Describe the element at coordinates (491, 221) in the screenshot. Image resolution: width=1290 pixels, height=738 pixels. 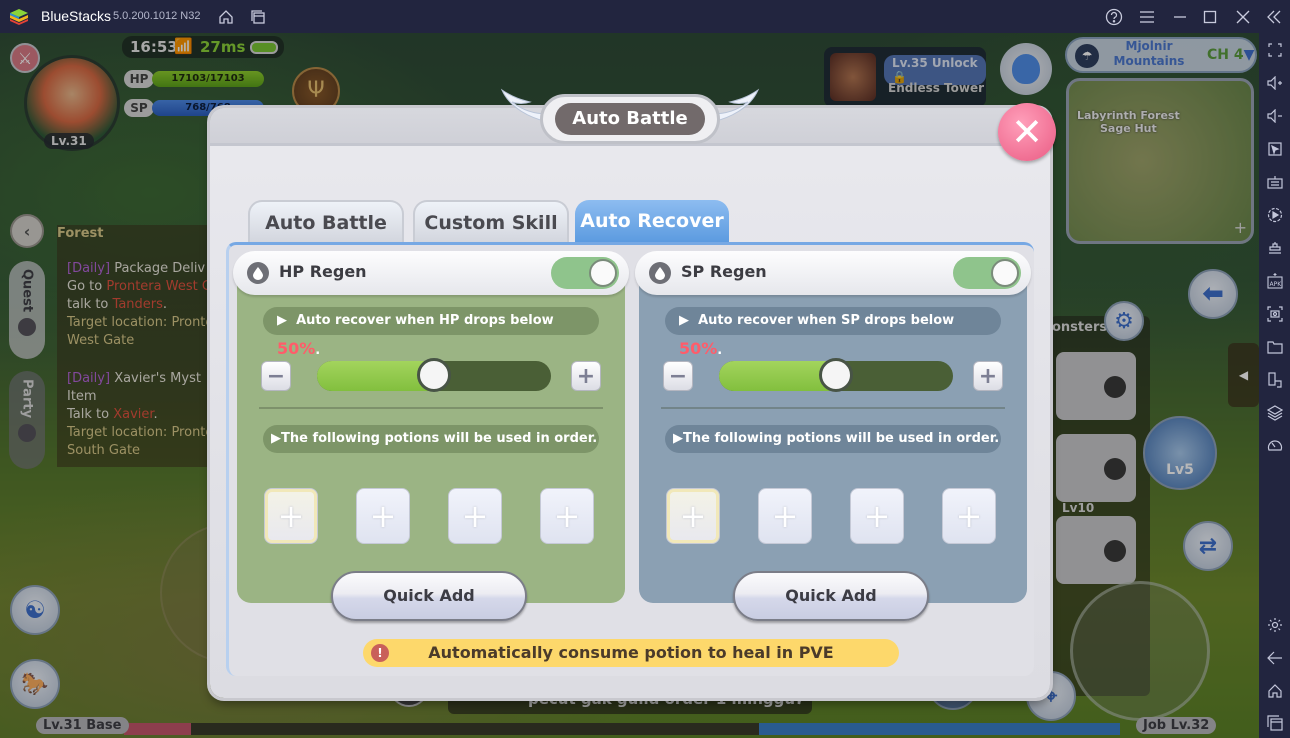
I see `tab-custom-skill: Custom Skill` at that location.